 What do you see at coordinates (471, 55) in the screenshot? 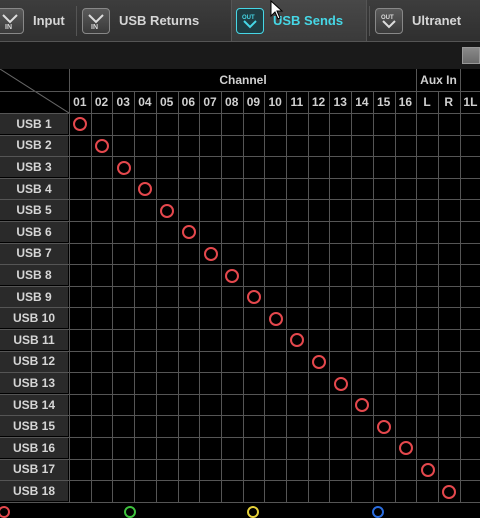
I see `scroll-button` at bounding box center [471, 55].